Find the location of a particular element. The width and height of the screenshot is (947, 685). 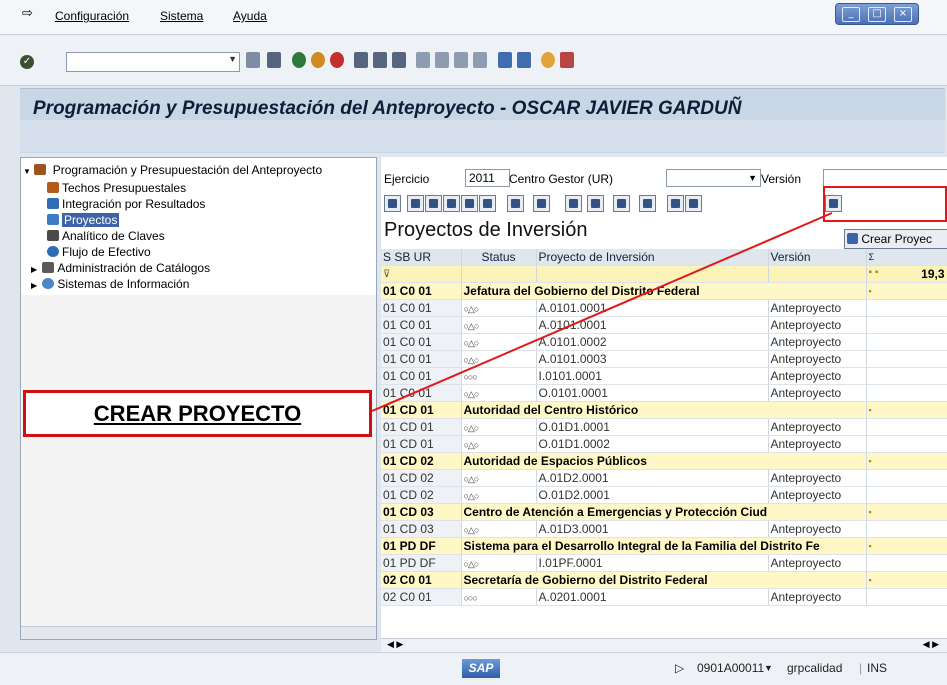

table-row: 01 CD 02 ○△○ A.01D2.0001 Anteproyecto is located at coordinates (664, 478).